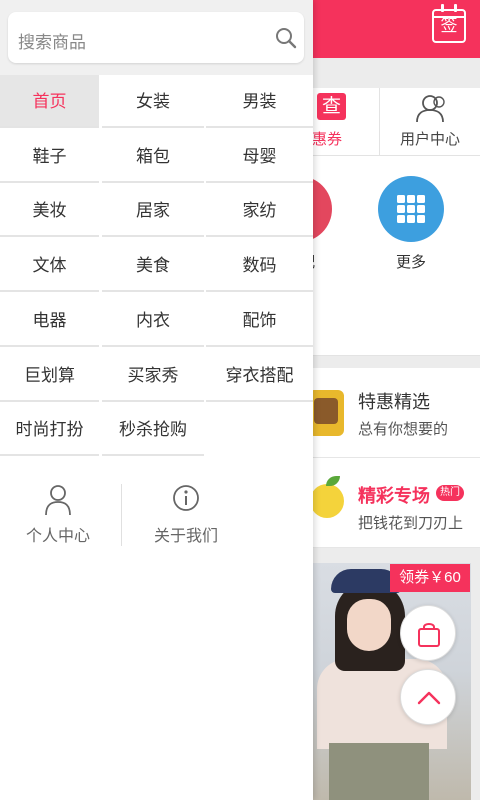 This screenshot has width=480, height=800. Describe the element at coordinates (259, 375) in the screenshot. I see `category-item: 穿衣搭配` at that location.